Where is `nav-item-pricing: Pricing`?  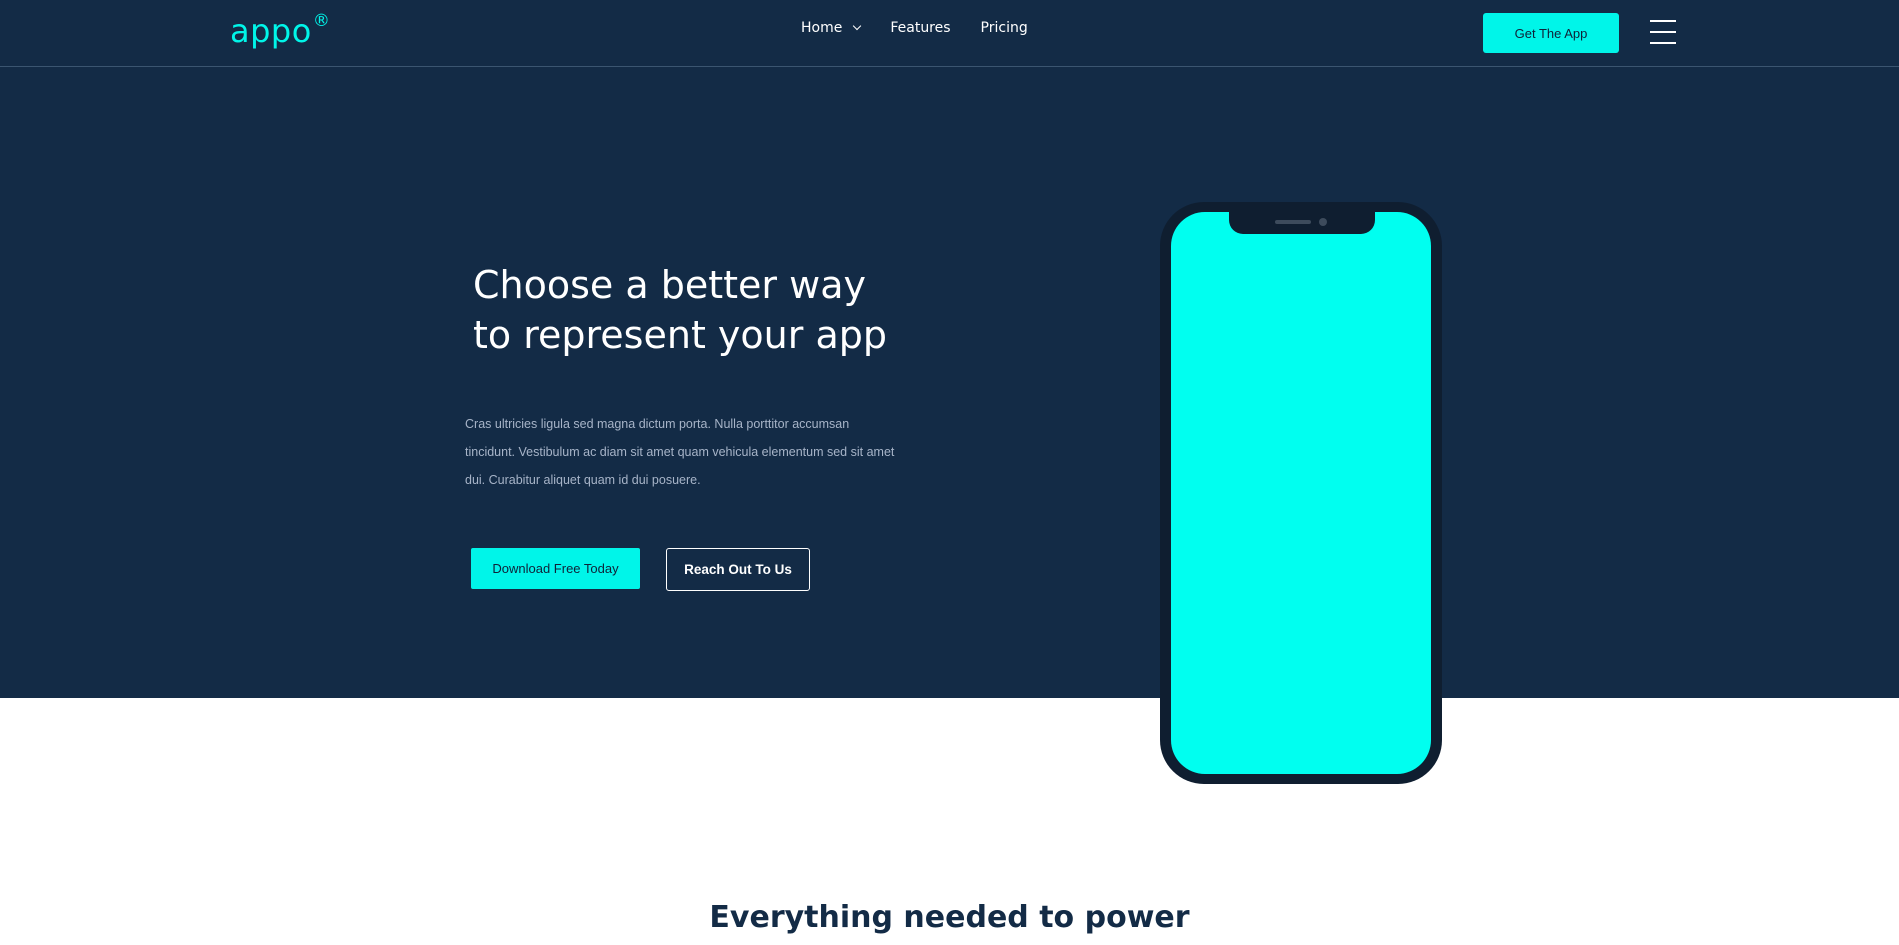 nav-item-pricing: Pricing is located at coordinates (1004, 28).